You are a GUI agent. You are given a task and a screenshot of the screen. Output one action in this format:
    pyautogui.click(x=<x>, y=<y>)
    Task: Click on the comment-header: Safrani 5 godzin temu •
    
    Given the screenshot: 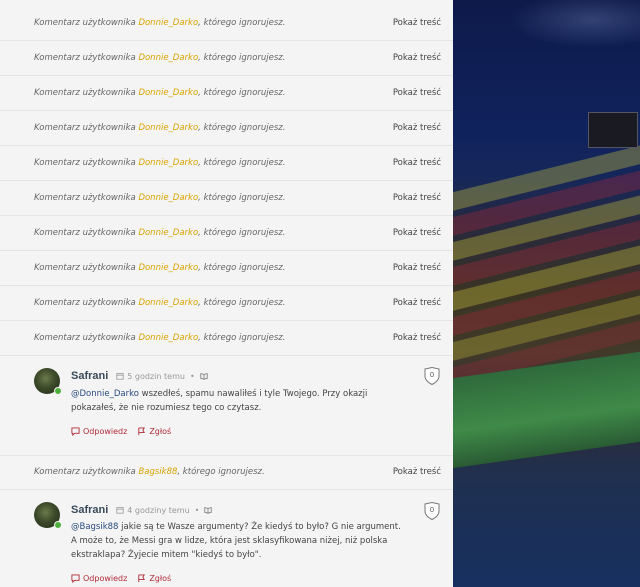 What is the action you would take?
    pyautogui.click(x=139, y=376)
    